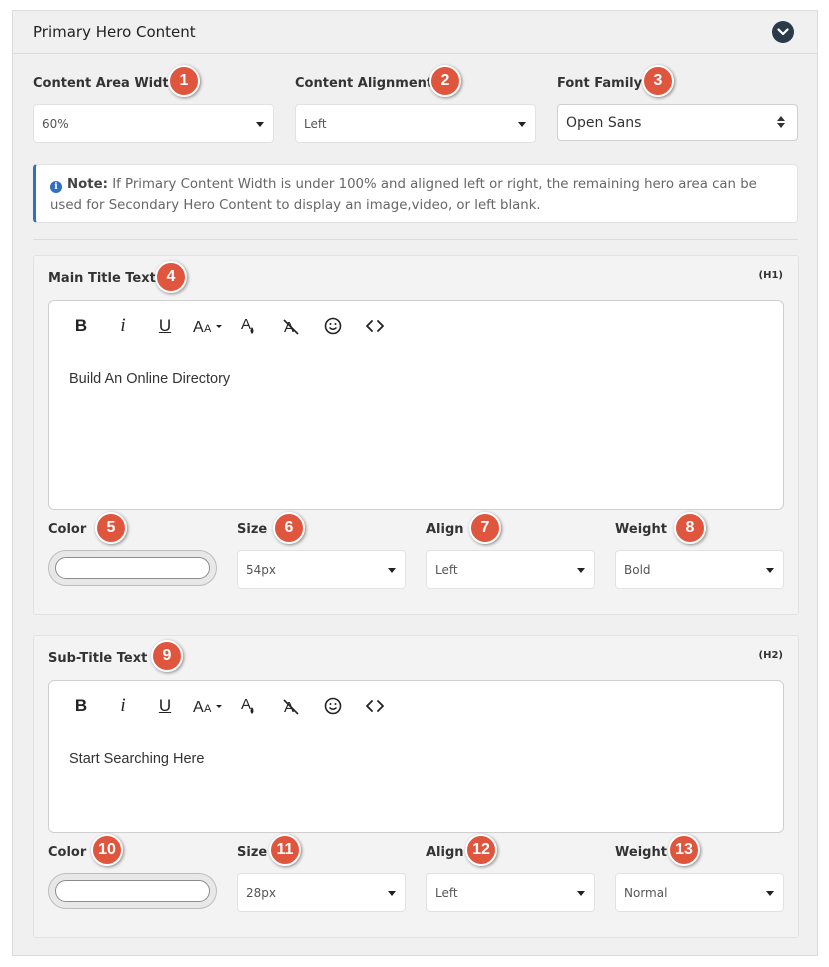 Image resolution: width=829 pixels, height=967 pixels. Describe the element at coordinates (289, 528) in the screenshot. I see `callout-badge: 6` at that location.